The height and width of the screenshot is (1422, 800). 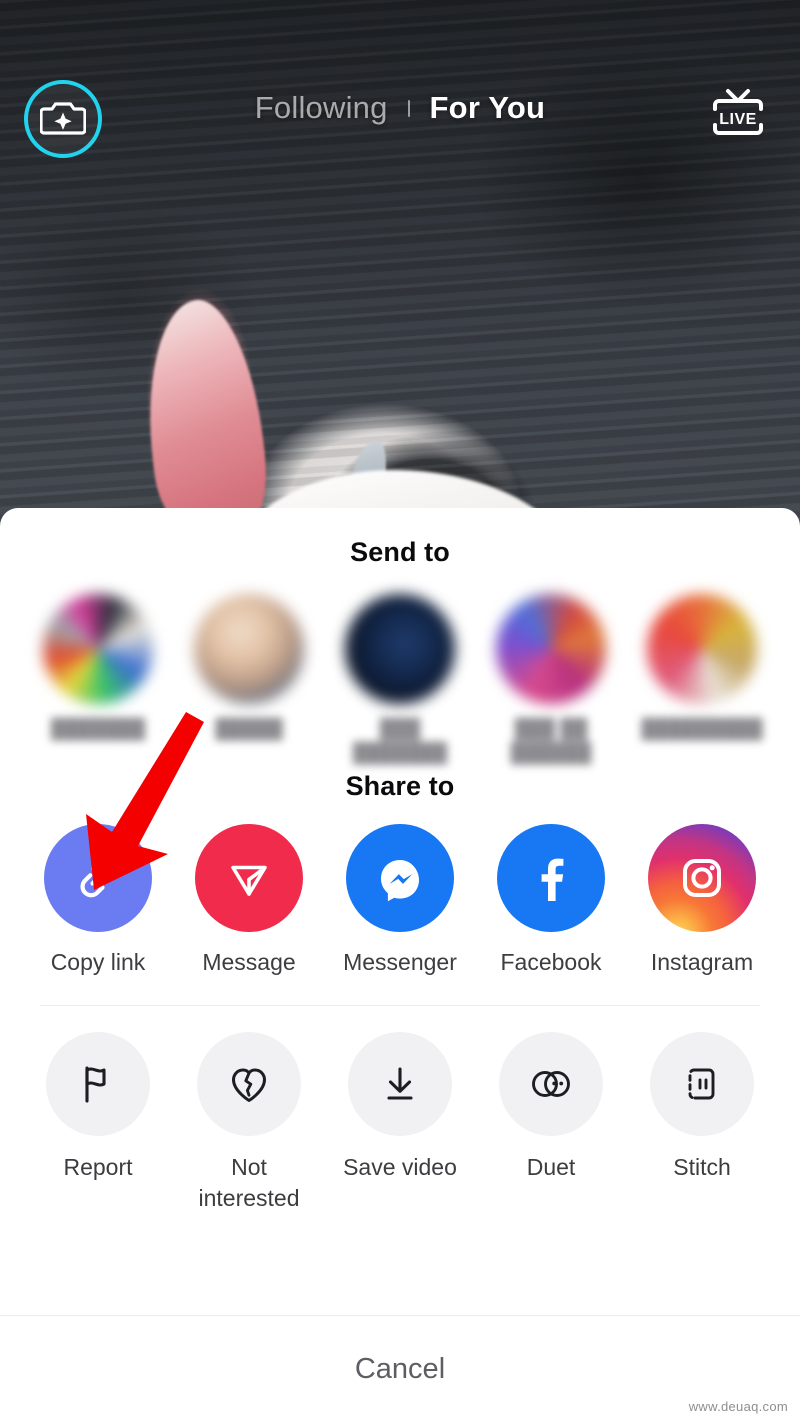 What do you see at coordinates (702, 1084) in the screenshot?
I see `stitch-frame-icon` at bounding box center [702, 1084].